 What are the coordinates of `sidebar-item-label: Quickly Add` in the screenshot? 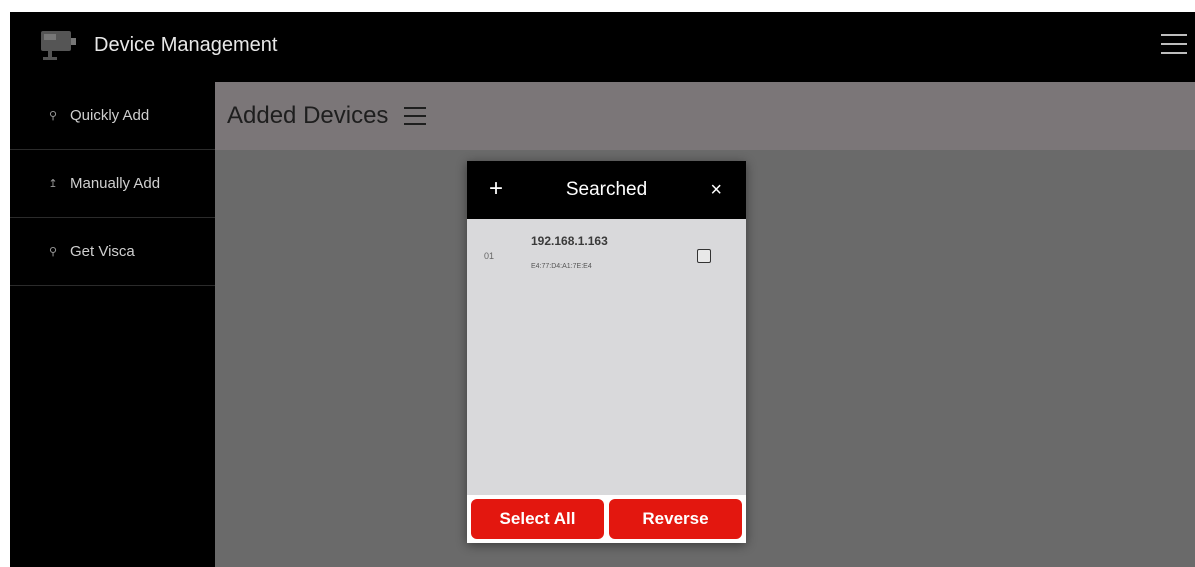 It's located at (110, 115).